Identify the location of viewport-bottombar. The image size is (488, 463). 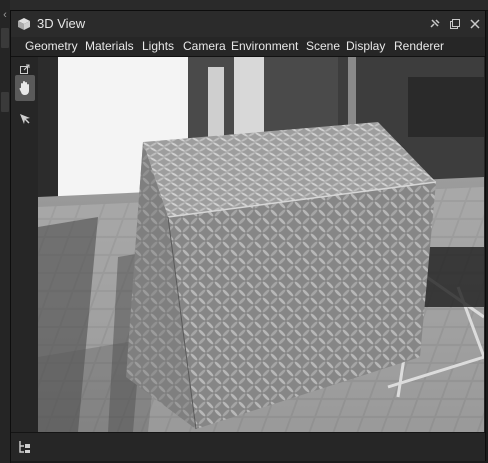
(248, 446).